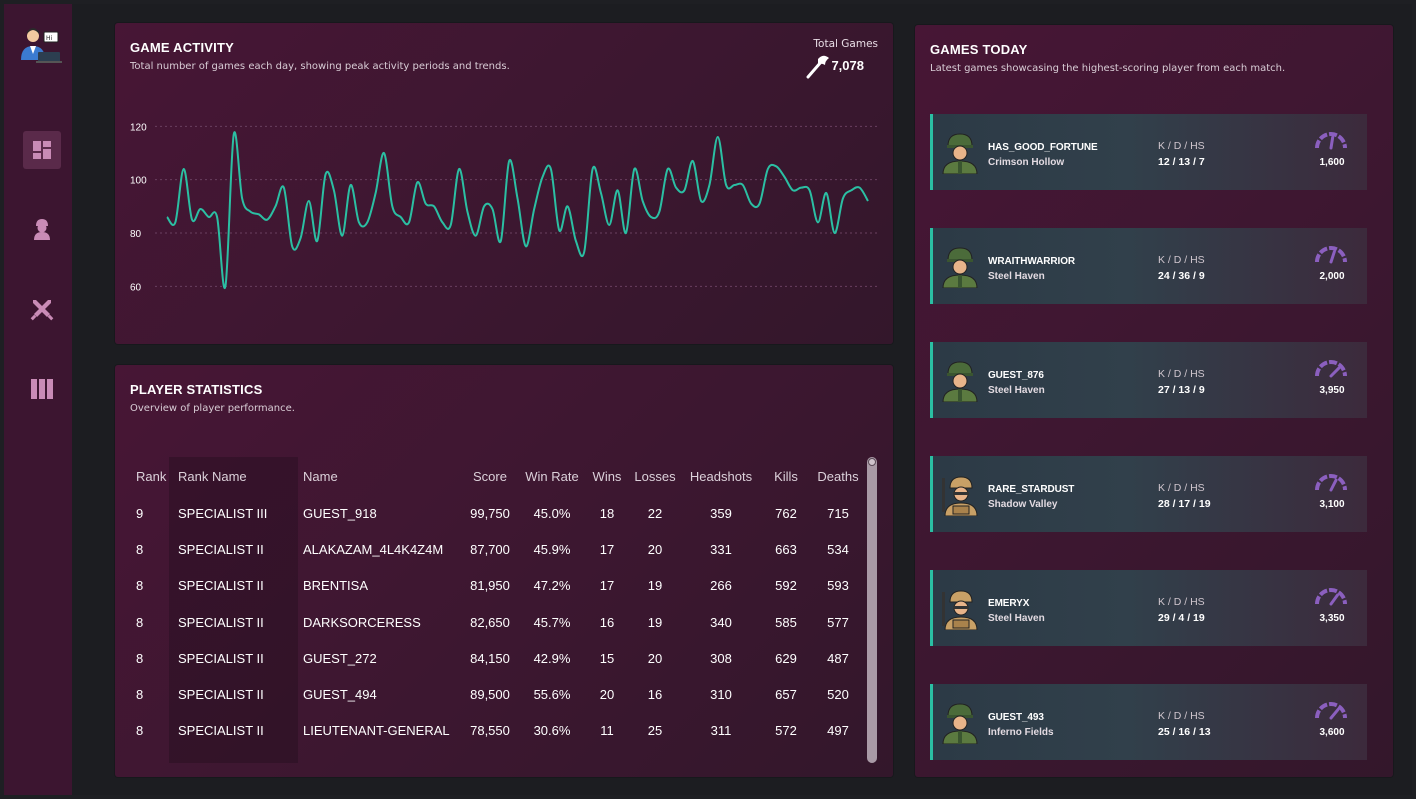  I want to click on column-header: Kills, so click(786, 476).